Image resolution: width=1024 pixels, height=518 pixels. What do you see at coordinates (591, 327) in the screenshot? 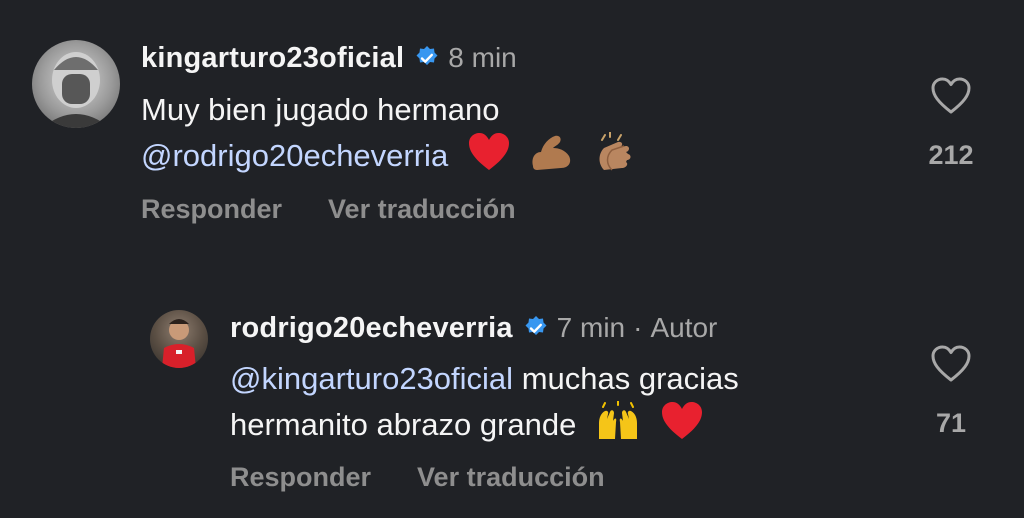
I see `timestamp: 7 min` at bounding box center [591, 327].